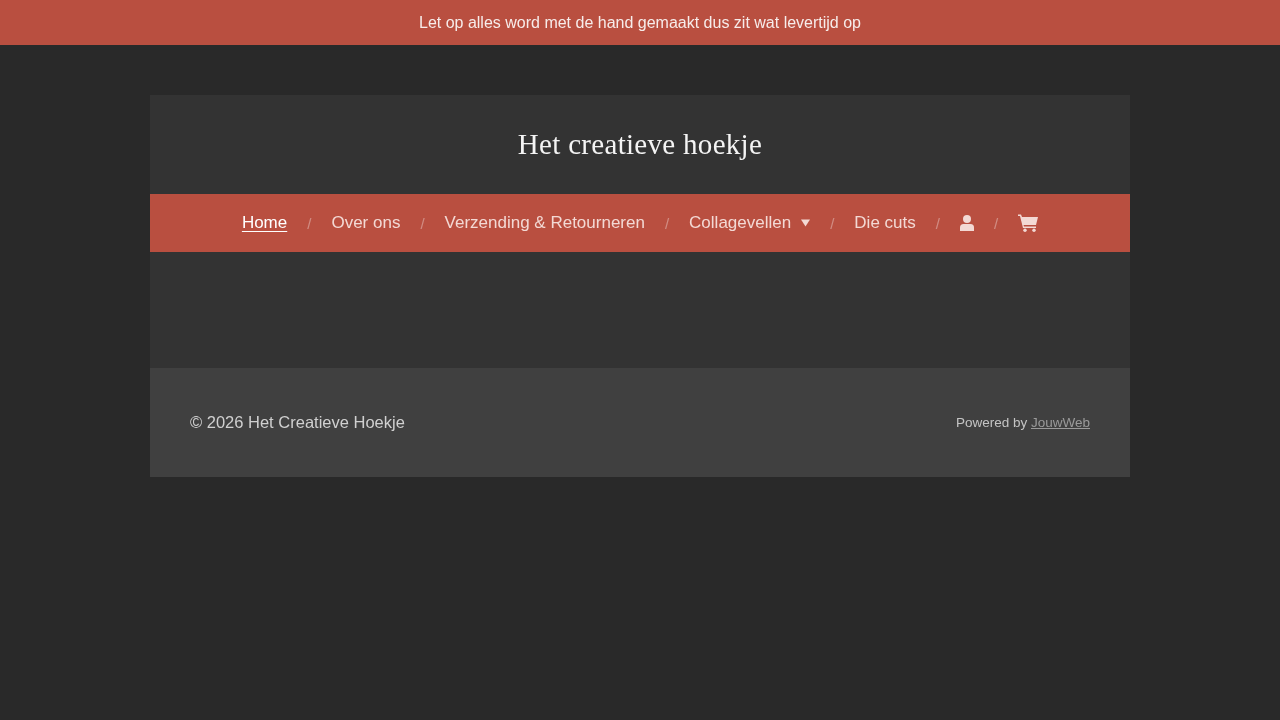 This screenshot has height=720, width=1280. What do you see at coordinates (806, 223) in the screenshot?
I see `caret-icon` at bounding box center [806, 223].